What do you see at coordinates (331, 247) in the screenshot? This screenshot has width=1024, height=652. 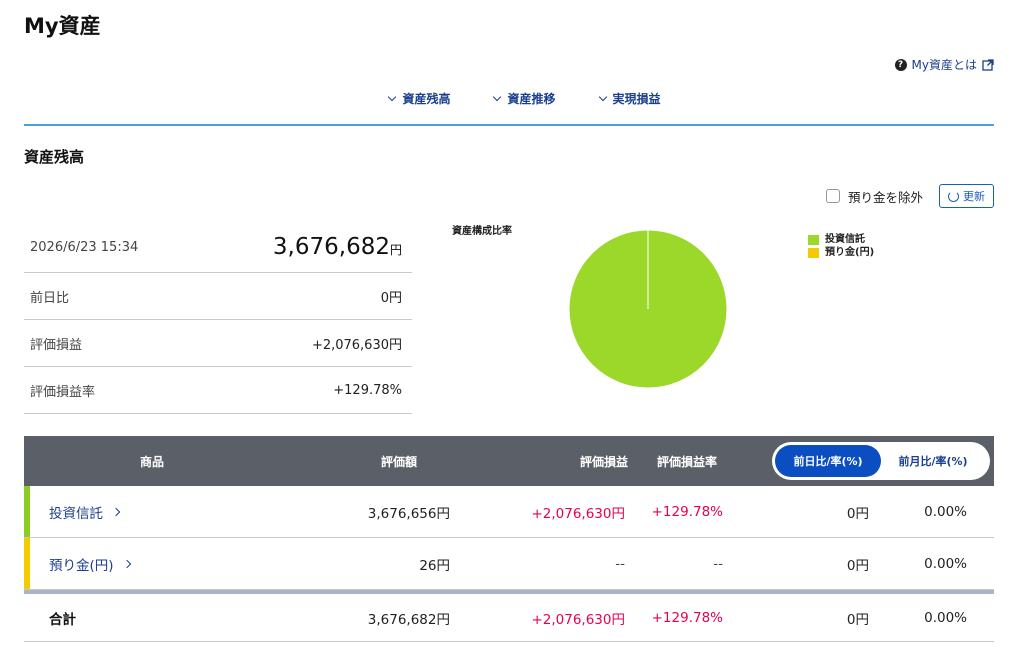 I see `summary-total-amount: 3,676,682` at bounding box center [331, 247].